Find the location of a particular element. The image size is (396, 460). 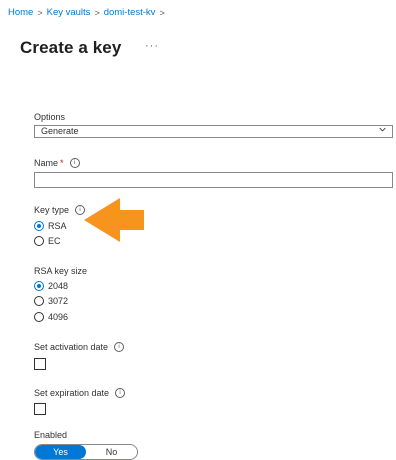

name-label-row: Name * i is located at coordinates (57, 163).